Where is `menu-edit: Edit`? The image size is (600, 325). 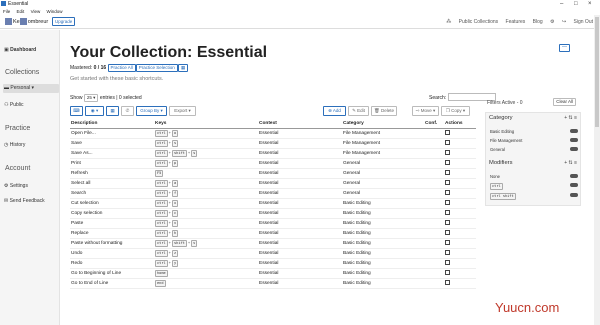 menu-edit: Edit is located at coordinates (21, 11).